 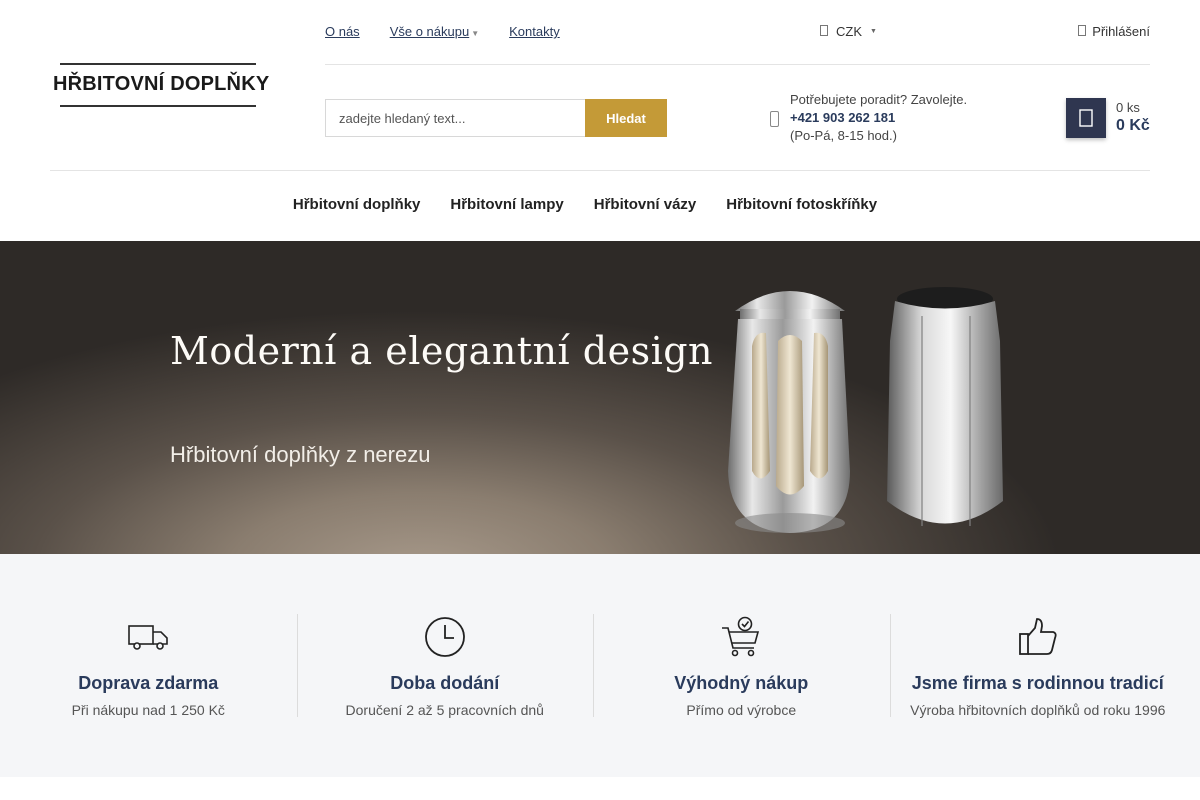 I want to click on truck-icon, so click(x=148, y=637).